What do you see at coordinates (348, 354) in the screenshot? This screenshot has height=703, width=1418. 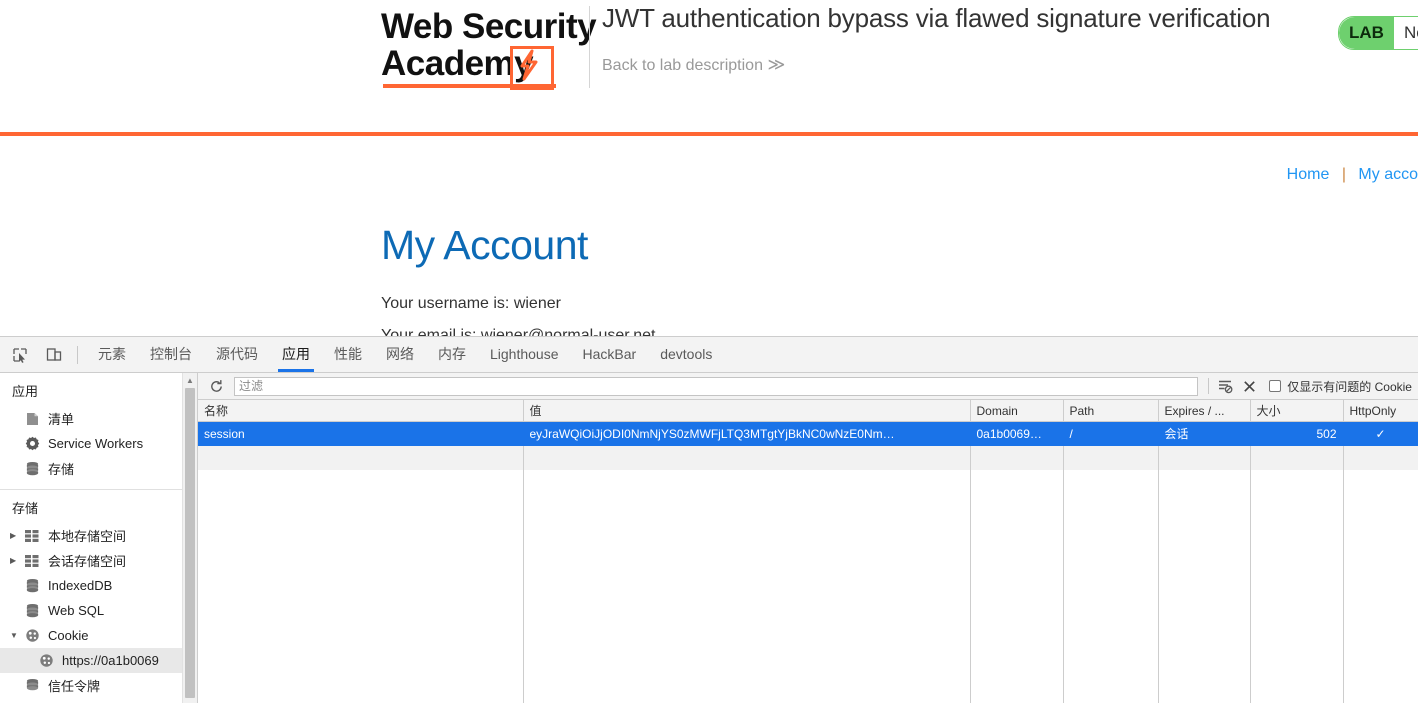 I see `tab-performance: 性能` at bounding box center [348, 354].